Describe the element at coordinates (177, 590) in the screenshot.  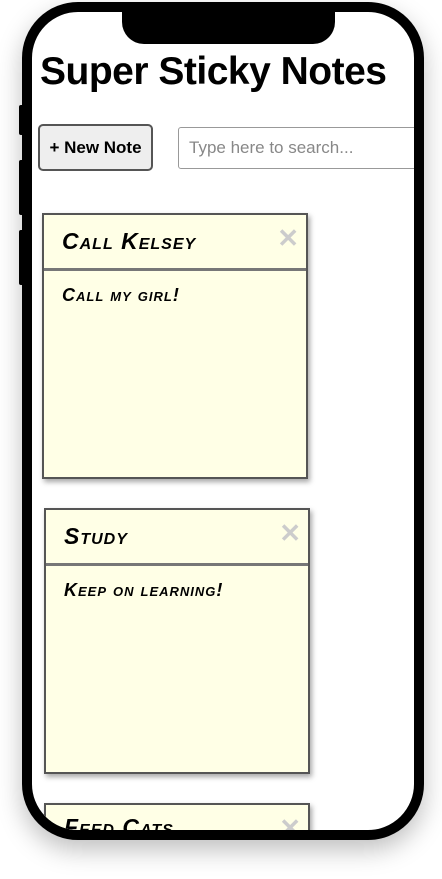
I see `note-body: Keep on learning!` at that location.